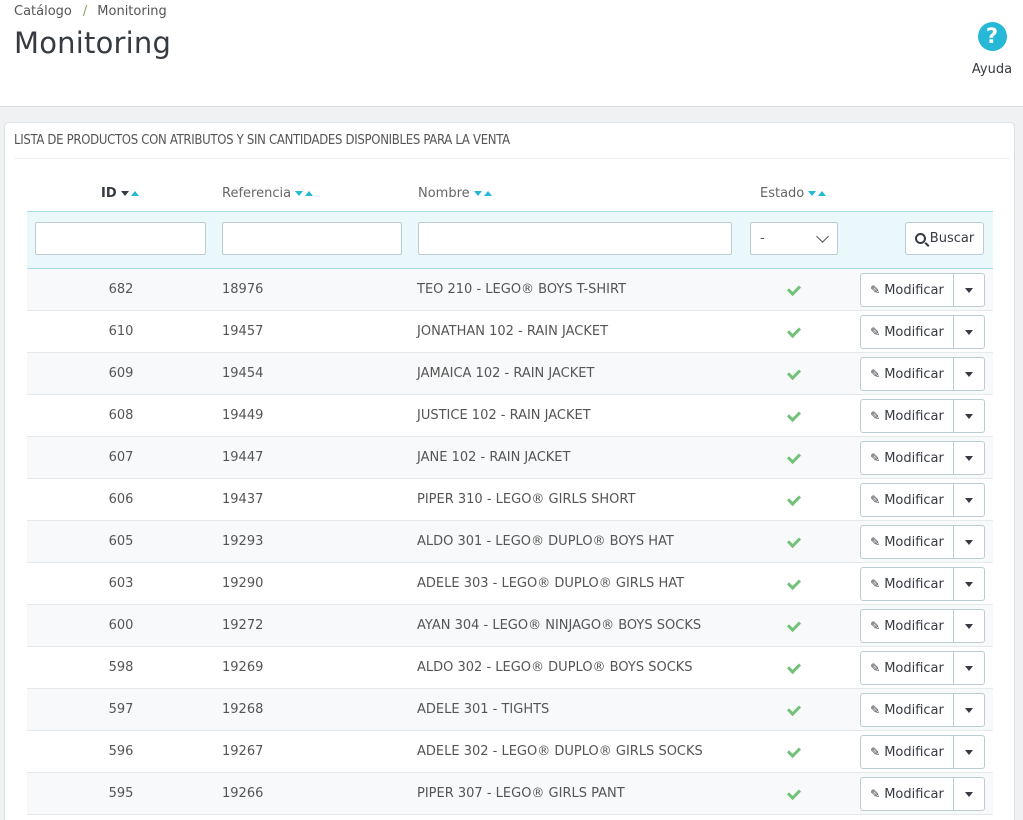 The width and height of the screenshot is (1023, 820). What do you see at coordinates (121, 289) in the screenshot?
I see `cell-id: 682` at bounding box center [121, 289].